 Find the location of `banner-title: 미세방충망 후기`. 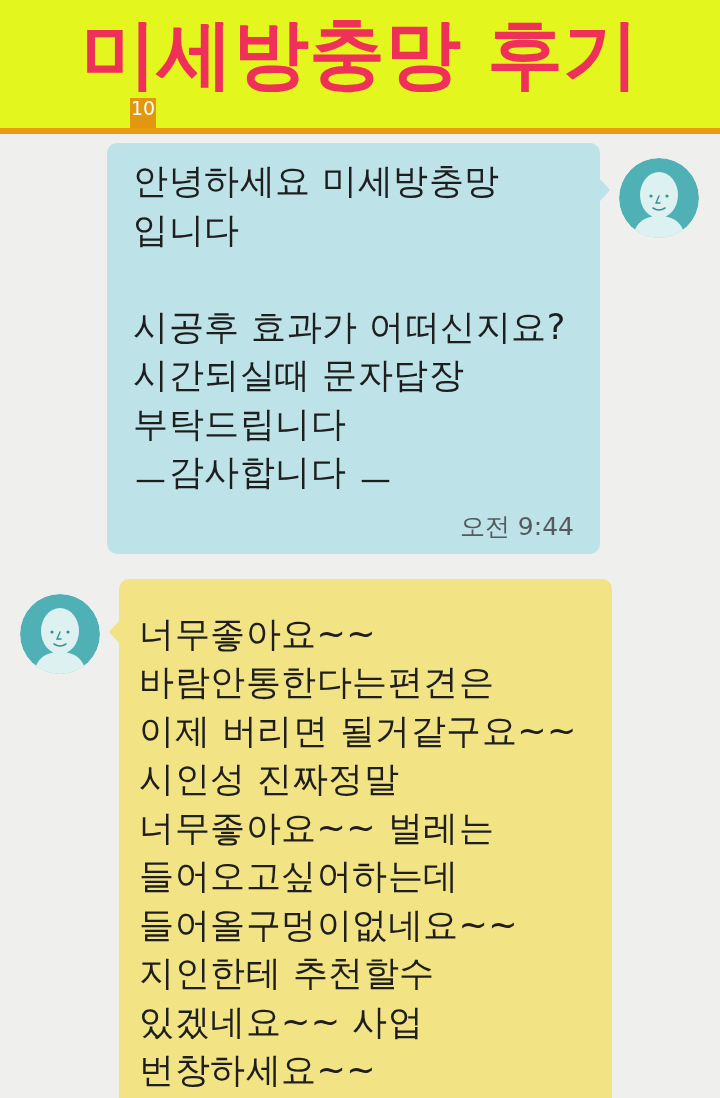

banner-title: 미세방충망 후기 is located at coordinates (360, 54).